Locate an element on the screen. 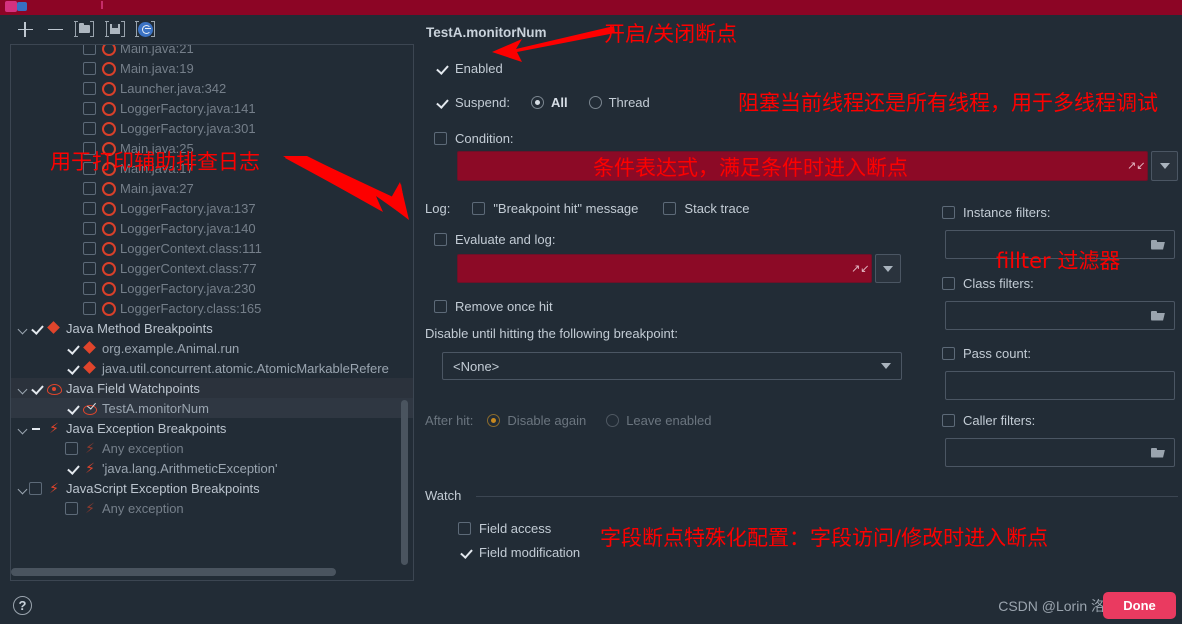 The width and height of the screenshot is (1182, 624). field-access-row: Field access is located at coordinates (504, 528).